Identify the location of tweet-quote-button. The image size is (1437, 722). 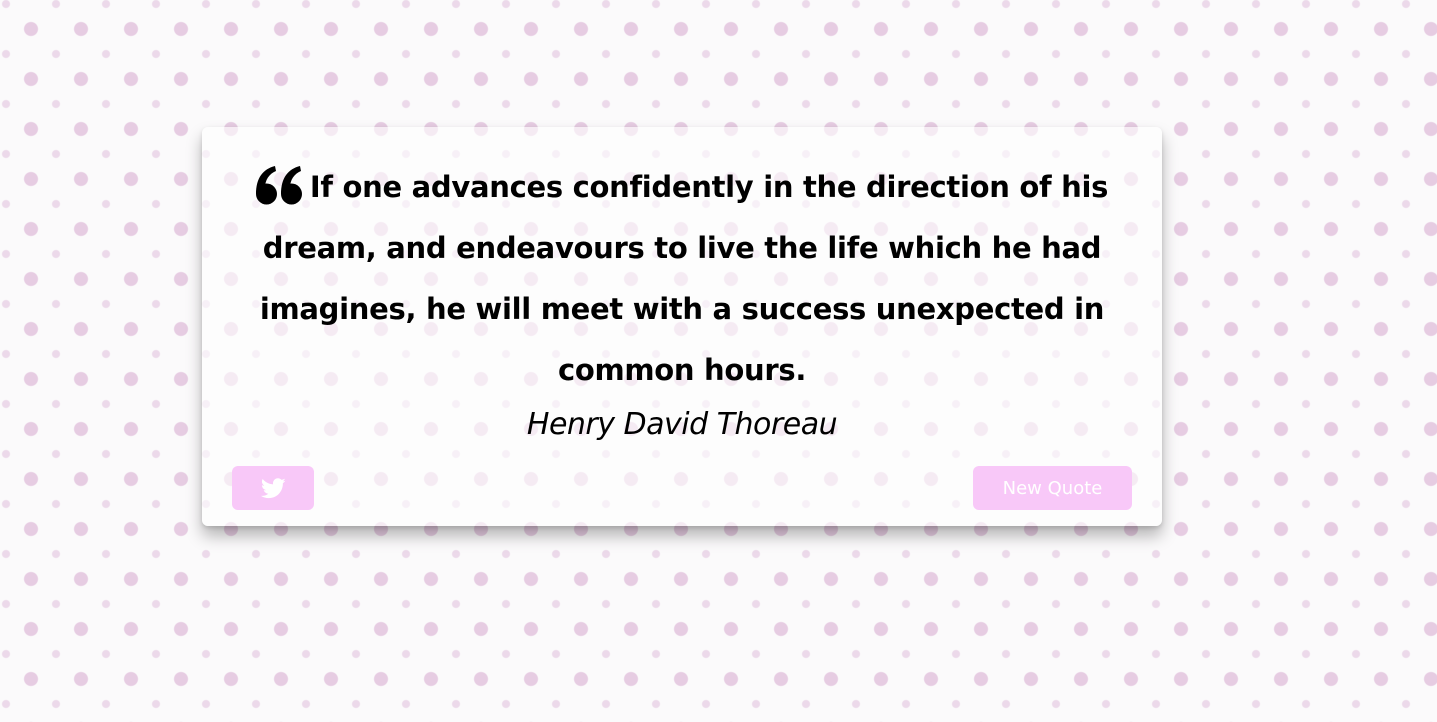
(273, 488).